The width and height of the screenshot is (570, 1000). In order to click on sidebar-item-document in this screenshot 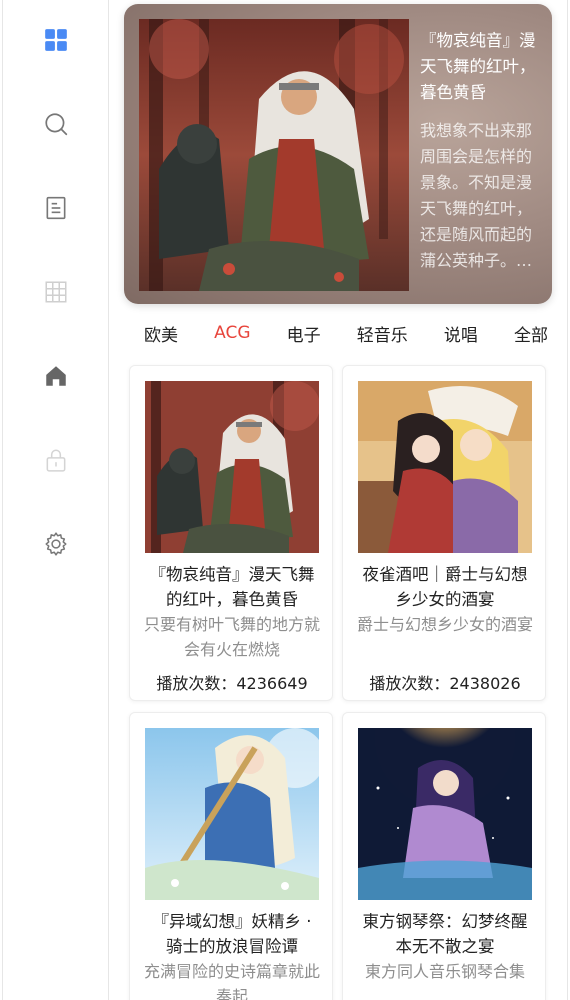, I will do `click(56, 208)`.